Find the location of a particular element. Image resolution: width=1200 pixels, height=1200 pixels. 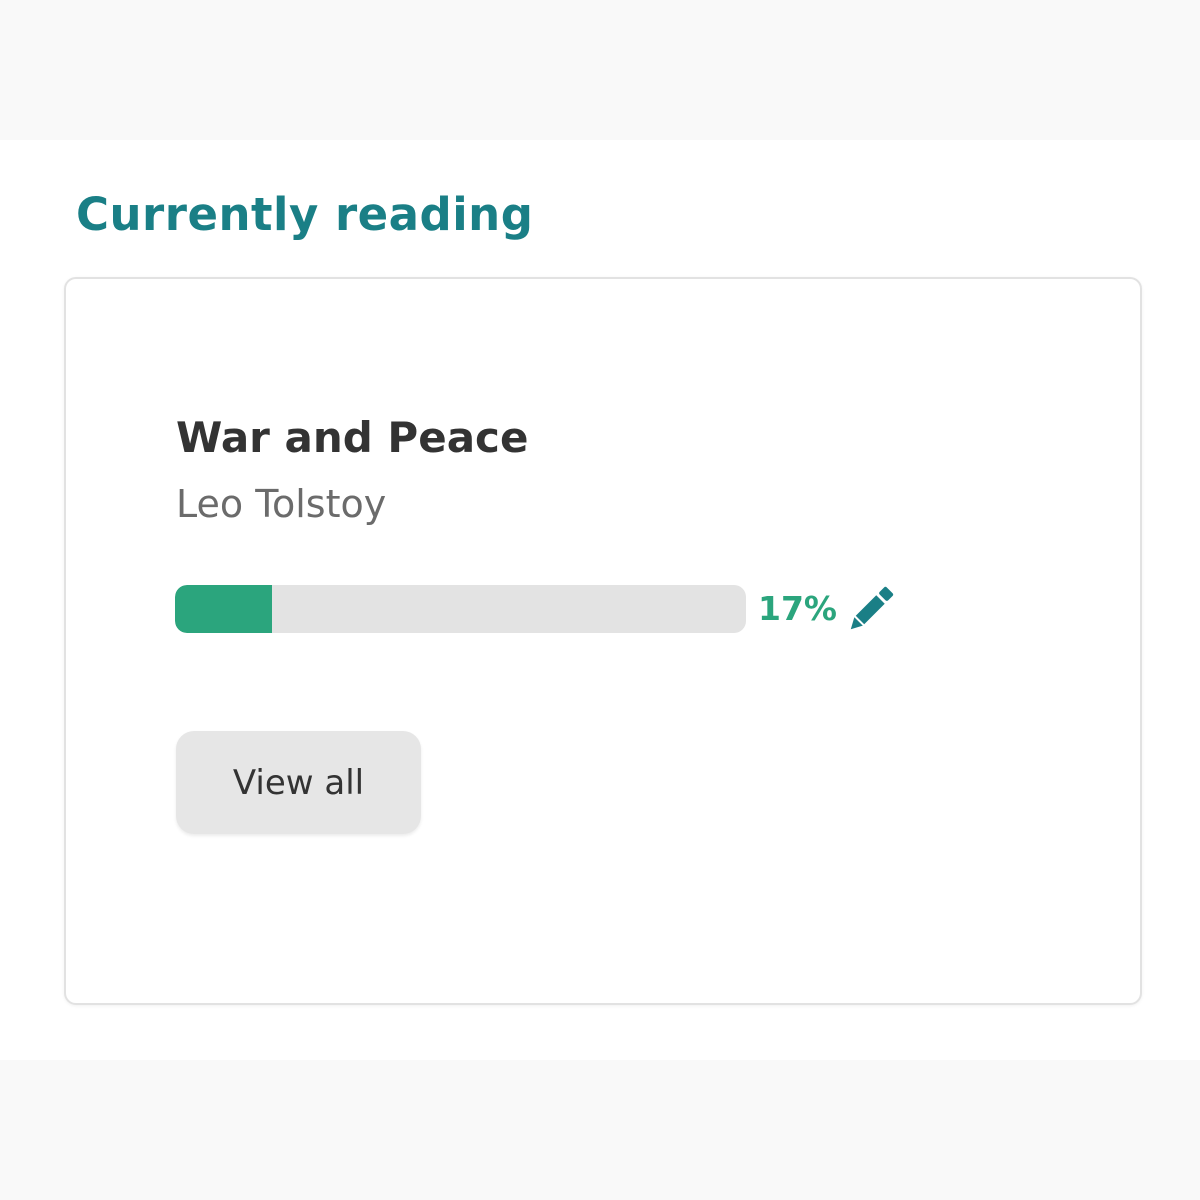

view-all-button: View all is located at coordinates (298, 782).